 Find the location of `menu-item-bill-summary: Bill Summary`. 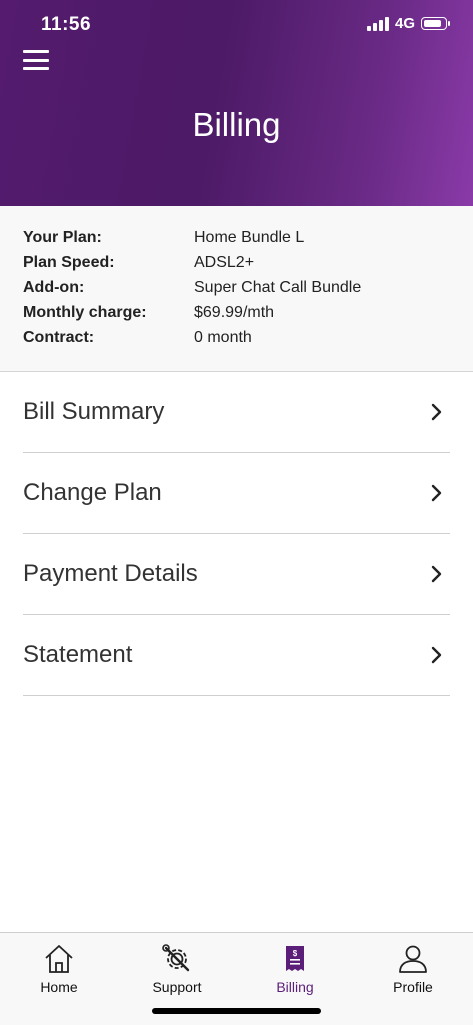

menu-item-bill-summary: Bill Summary is located at coordinates (236, 412).